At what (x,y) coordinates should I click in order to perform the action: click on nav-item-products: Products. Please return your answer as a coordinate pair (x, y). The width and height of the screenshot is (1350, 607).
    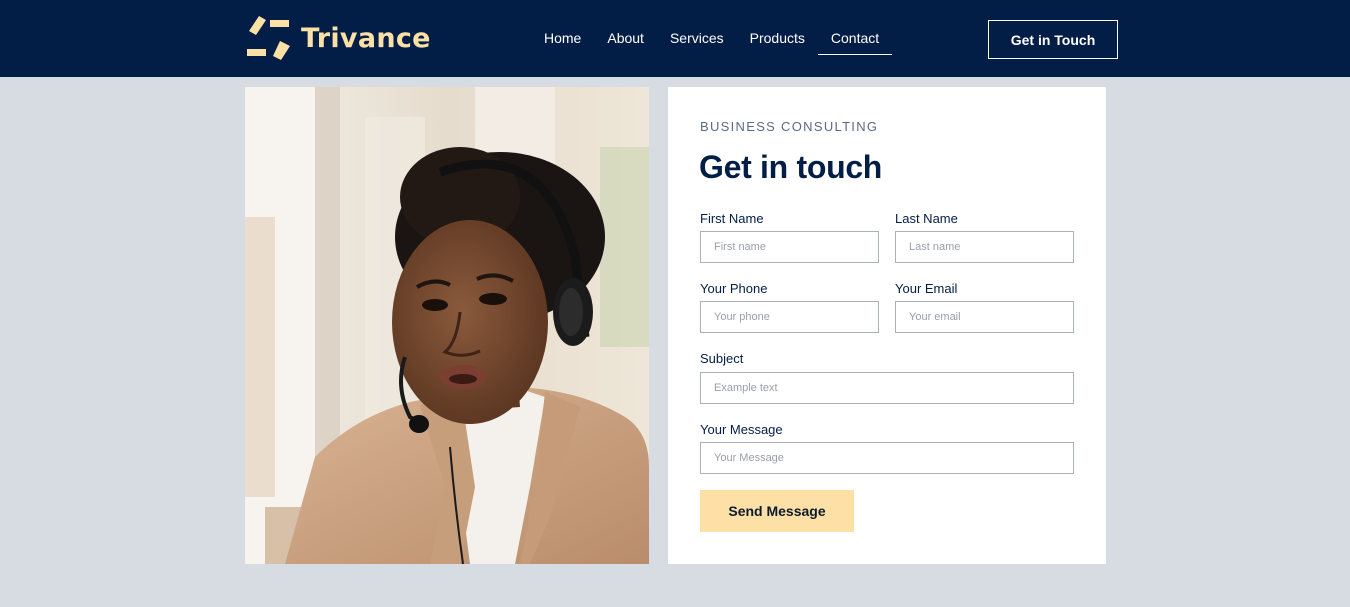
    Looking at the image, I should click on (777, 38).